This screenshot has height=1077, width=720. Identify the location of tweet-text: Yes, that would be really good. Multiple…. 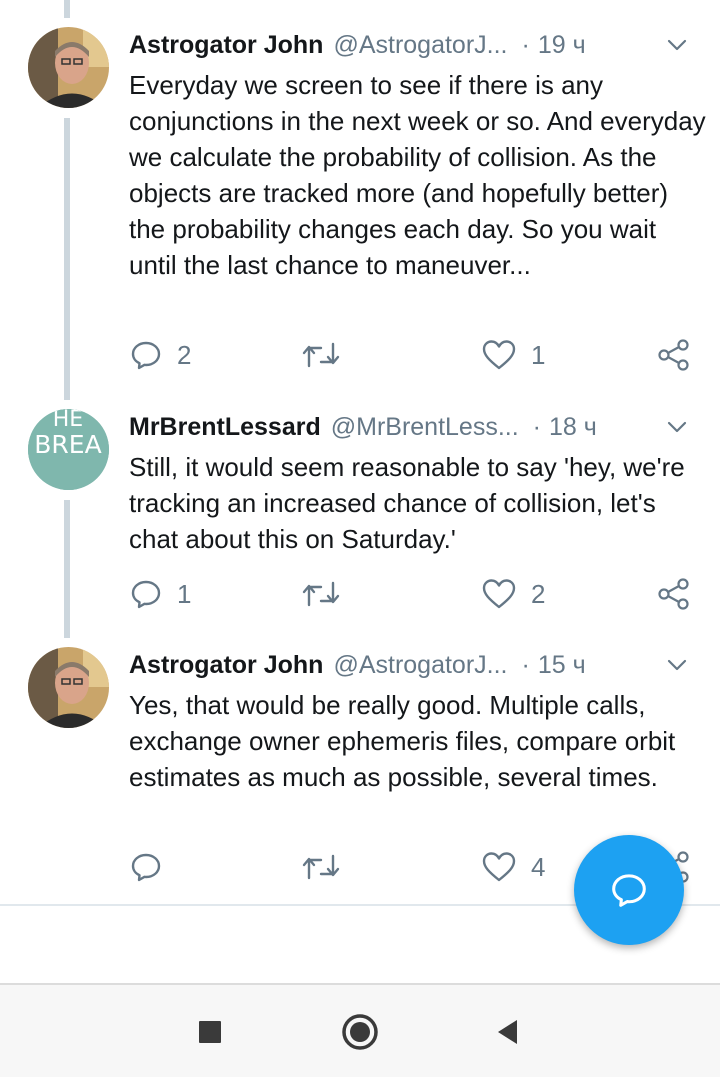
(402, 741).